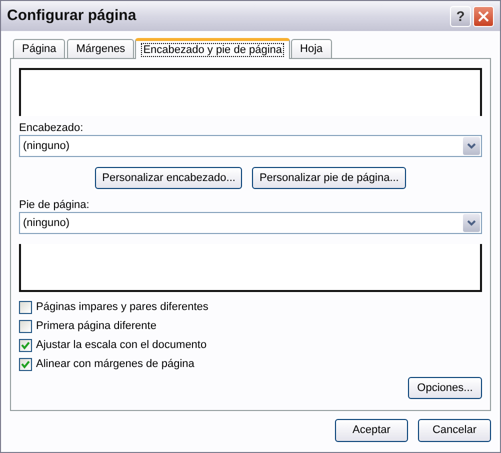  I want to click on checkbox-label: Ajustar la escala con el documento, so click(121, 345).